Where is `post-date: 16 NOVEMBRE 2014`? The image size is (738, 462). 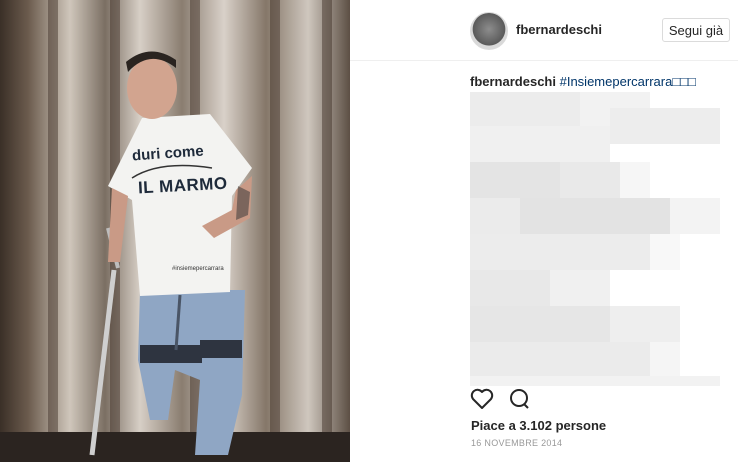 post-date: 16 NOVEMBRE 2014 is located at coordinates (517, 443).